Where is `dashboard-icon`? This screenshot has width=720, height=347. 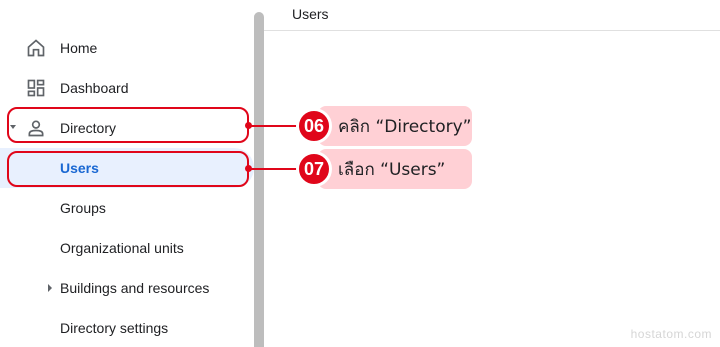
dashboard-icon is located at coordinates (36, 88).